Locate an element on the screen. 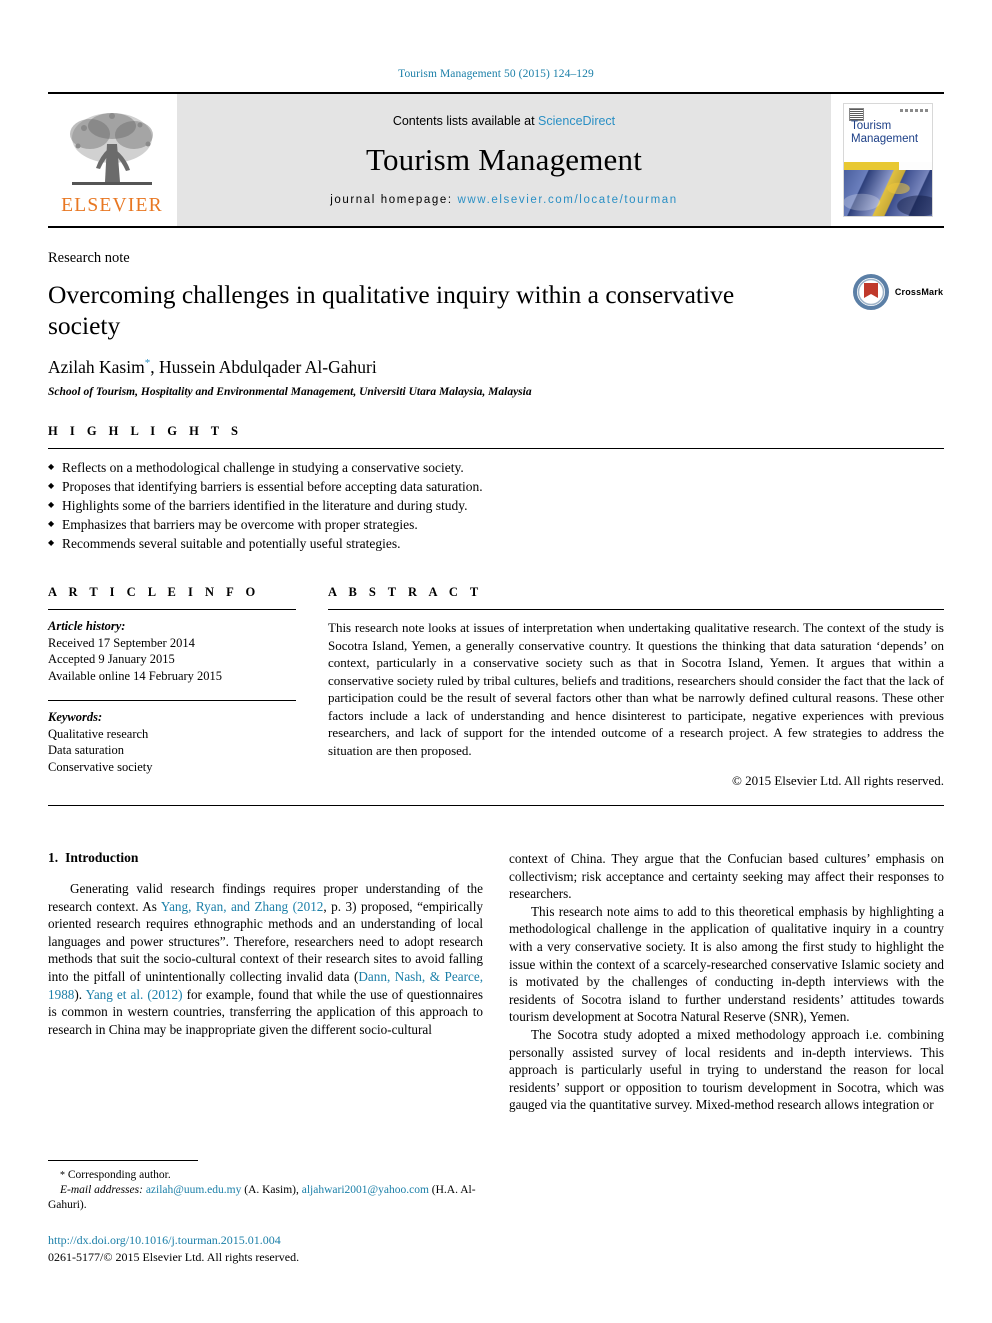 Image resolution: width=992 pixels, height=1323 pixels. email-link-2: aljahwari2001@yahoo.com is located at coordinates (365, 1190).